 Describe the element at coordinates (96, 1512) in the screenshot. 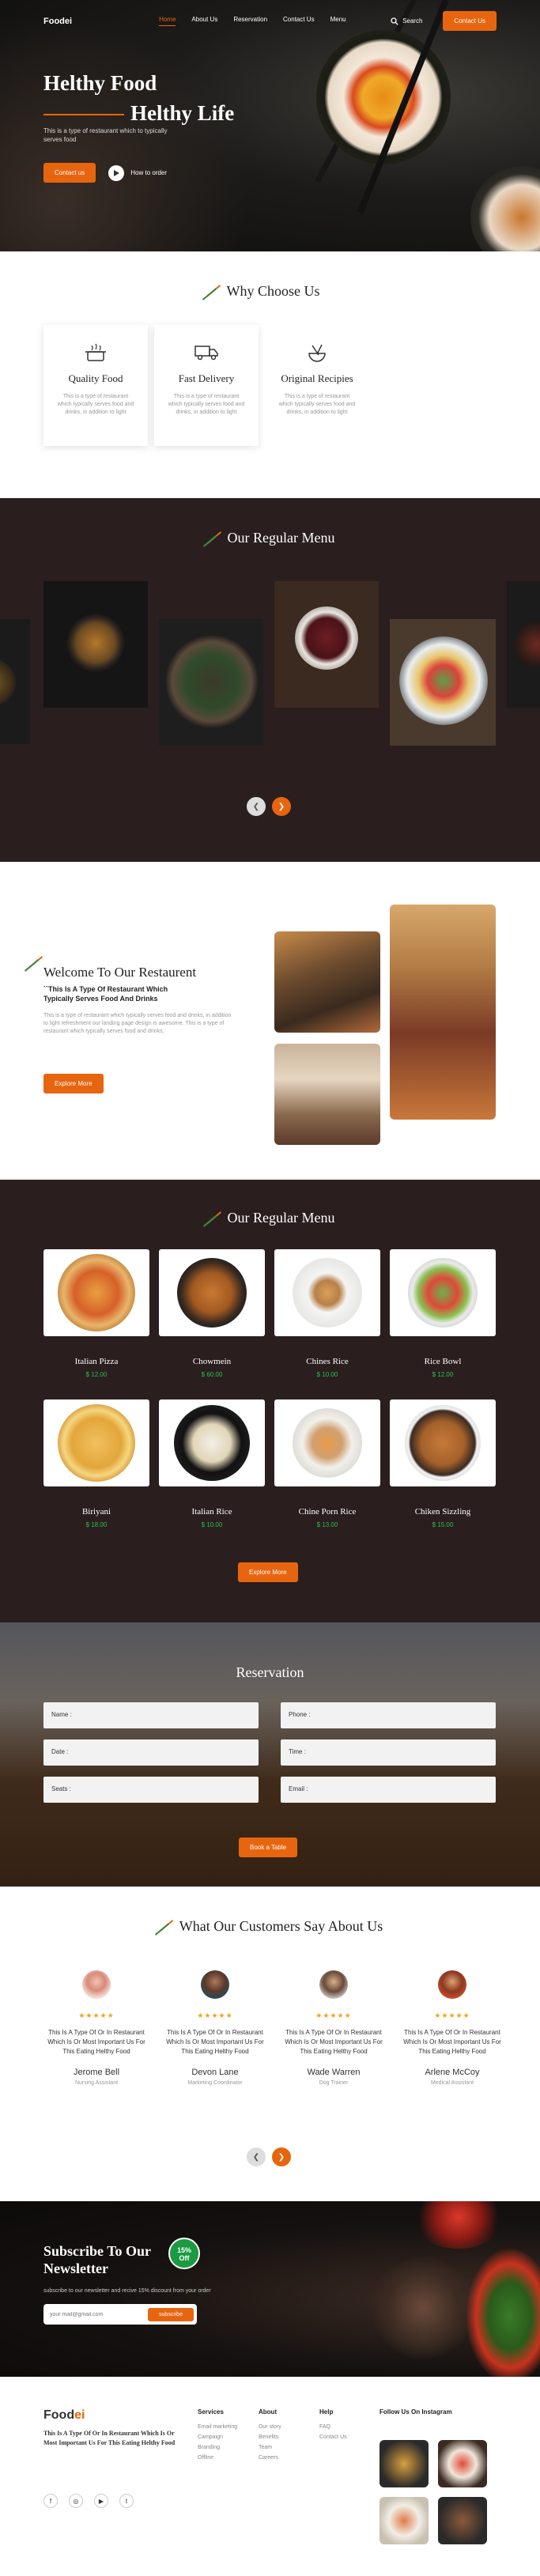

I see `menu-item-name: Biriyani` at that location.